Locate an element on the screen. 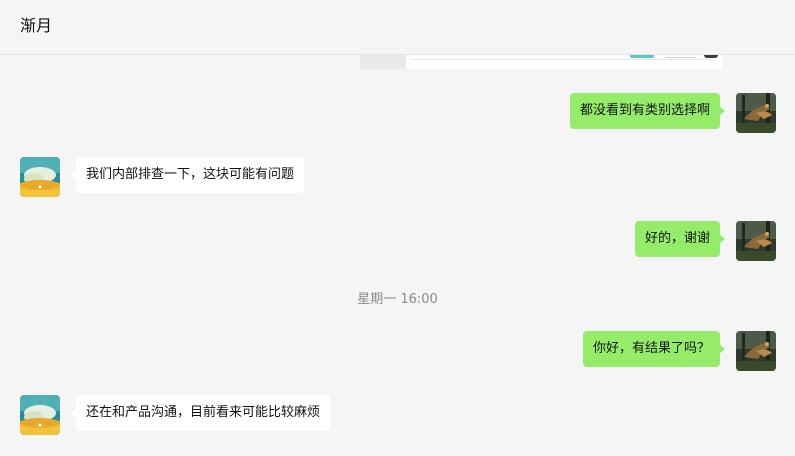 This screenshot has height=456, width=795. outgoing-message: 你好，有结果了吗？ is located at coordinates (654, 349).